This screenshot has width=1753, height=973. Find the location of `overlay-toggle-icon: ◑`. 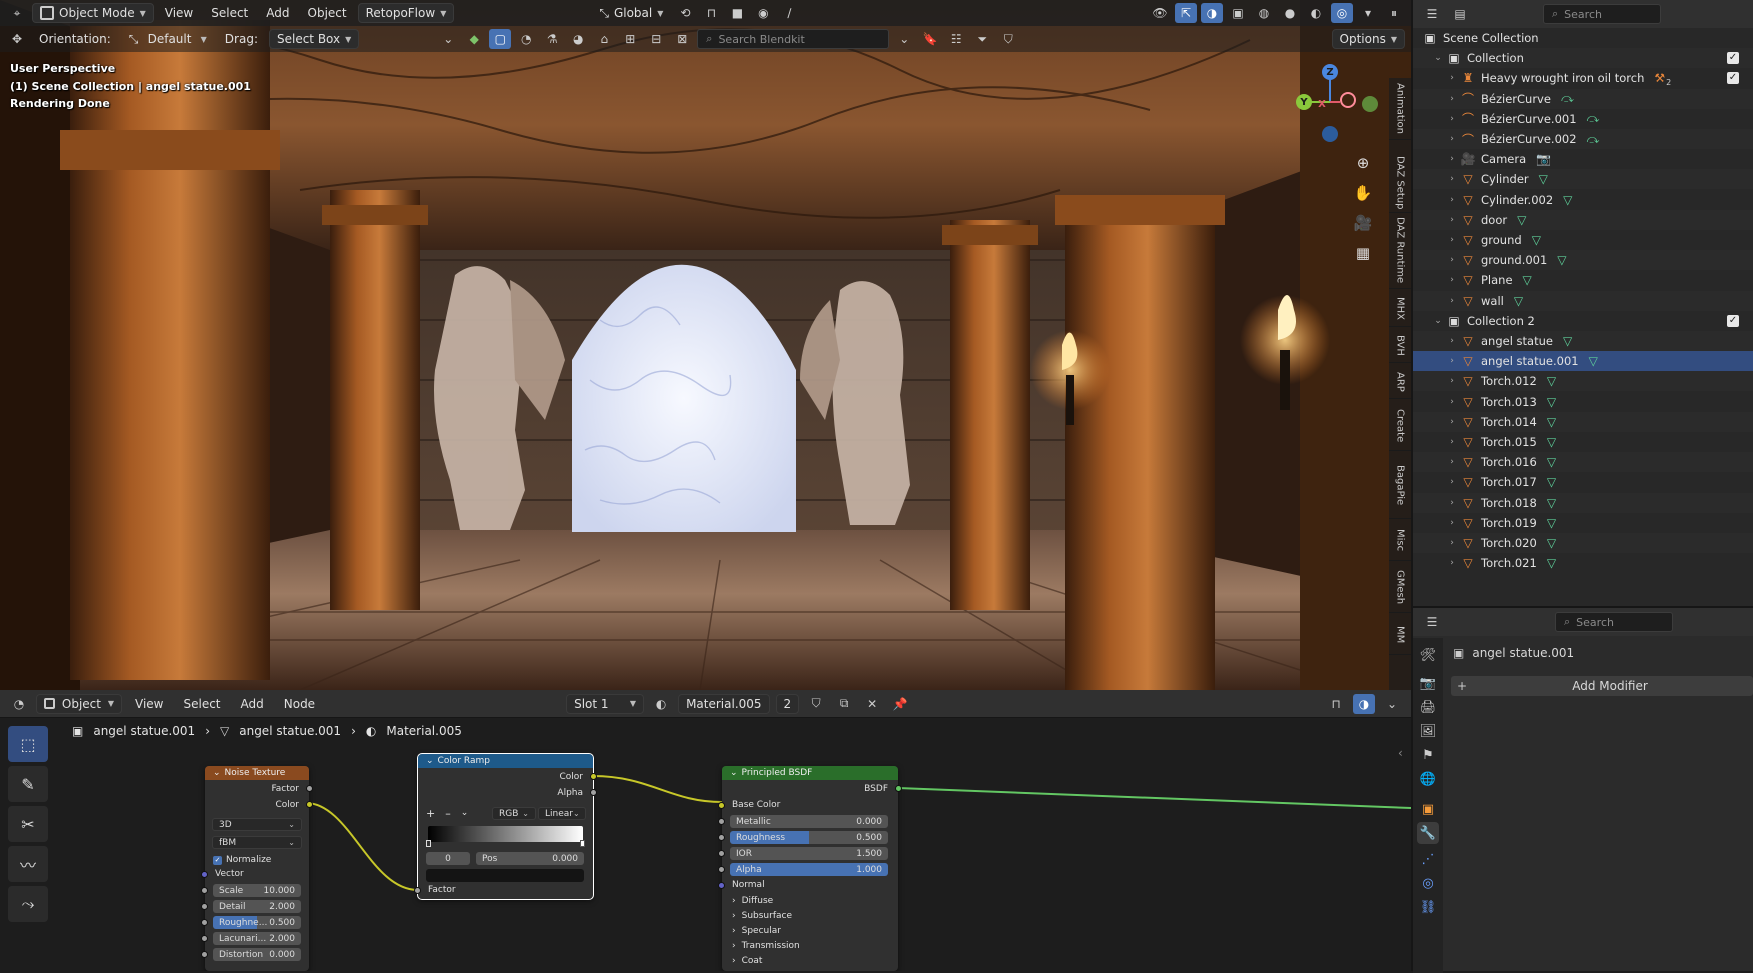

overlay-toggle-icon: ◑ is located at coordinates (1212, 13).